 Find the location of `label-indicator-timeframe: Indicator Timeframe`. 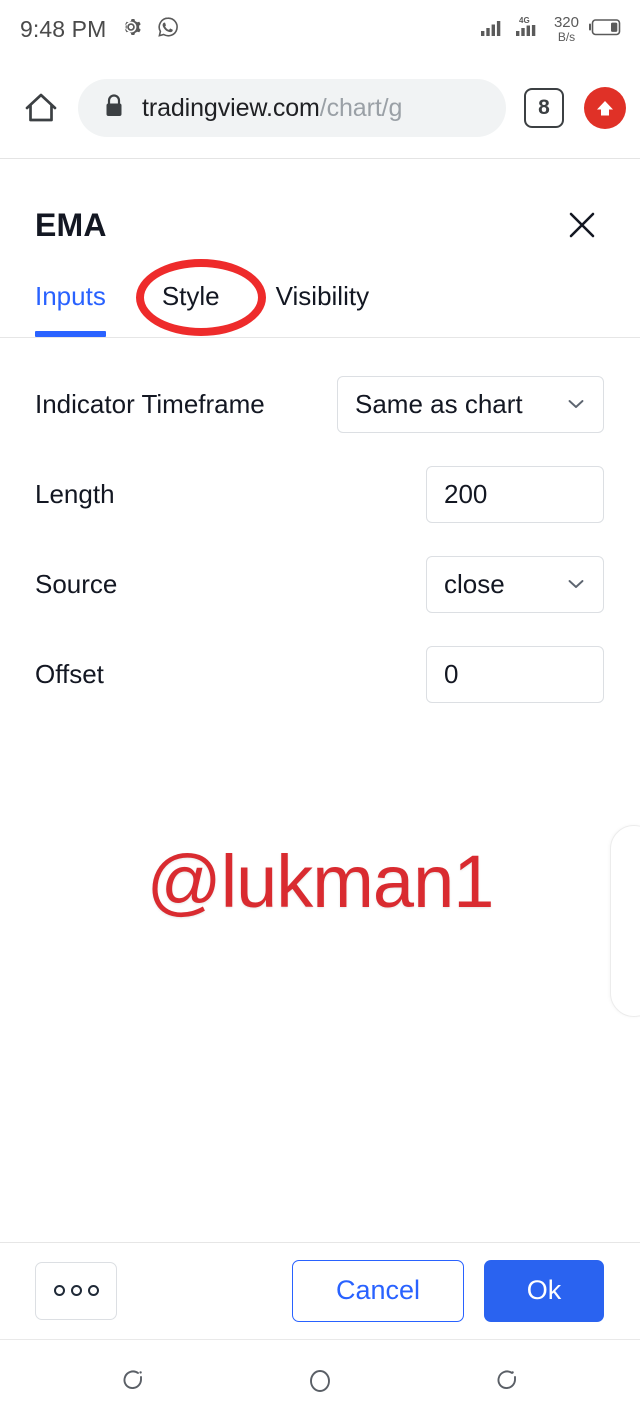

label-indicator-timeframe: Indicator Timeframe is located at coordinates (150, 403).